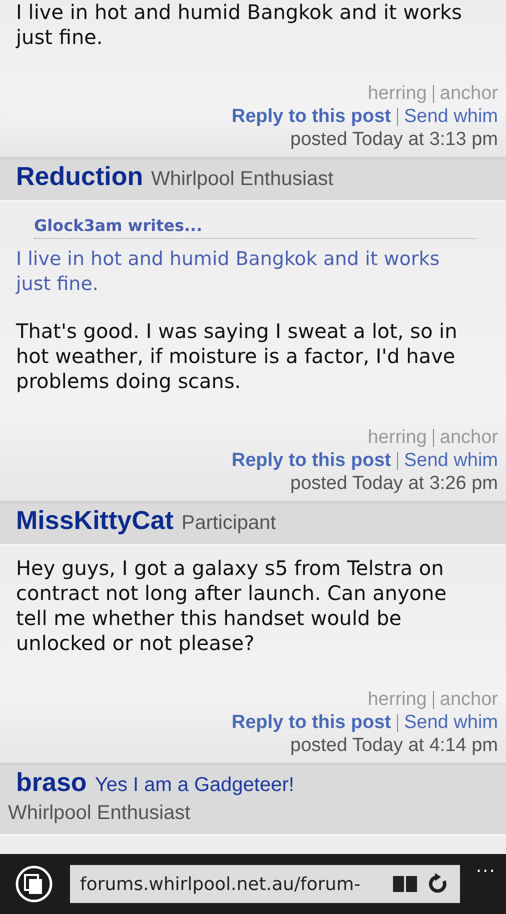 This screenshot has width=506, height=914. Describe the element at coordinates (228, 272) in the screenshot. I see `quoted-text: I live in hot and humid Bangkok and it works just fine.` at that location.